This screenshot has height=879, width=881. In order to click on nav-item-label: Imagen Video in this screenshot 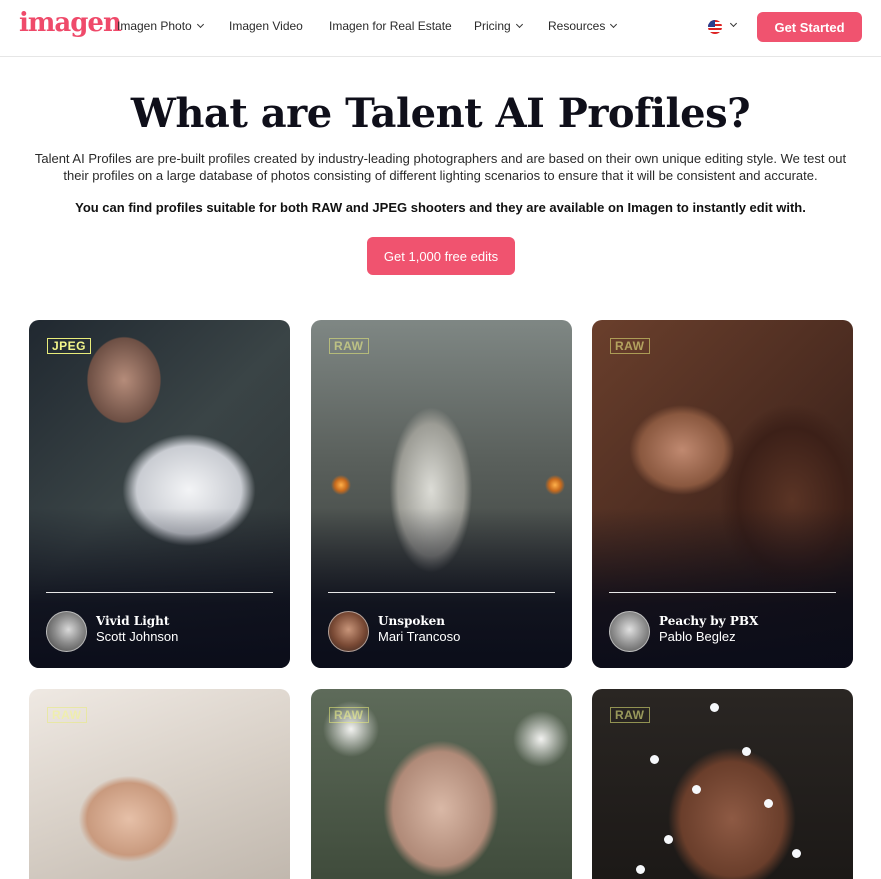, I will do `click(266, 26)`.